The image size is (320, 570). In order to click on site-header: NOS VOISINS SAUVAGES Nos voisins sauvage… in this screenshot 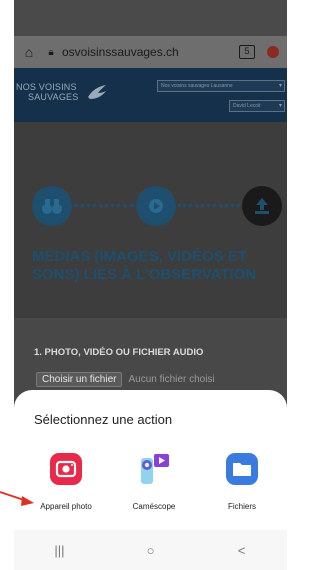, I will do `click(150, 95)`.